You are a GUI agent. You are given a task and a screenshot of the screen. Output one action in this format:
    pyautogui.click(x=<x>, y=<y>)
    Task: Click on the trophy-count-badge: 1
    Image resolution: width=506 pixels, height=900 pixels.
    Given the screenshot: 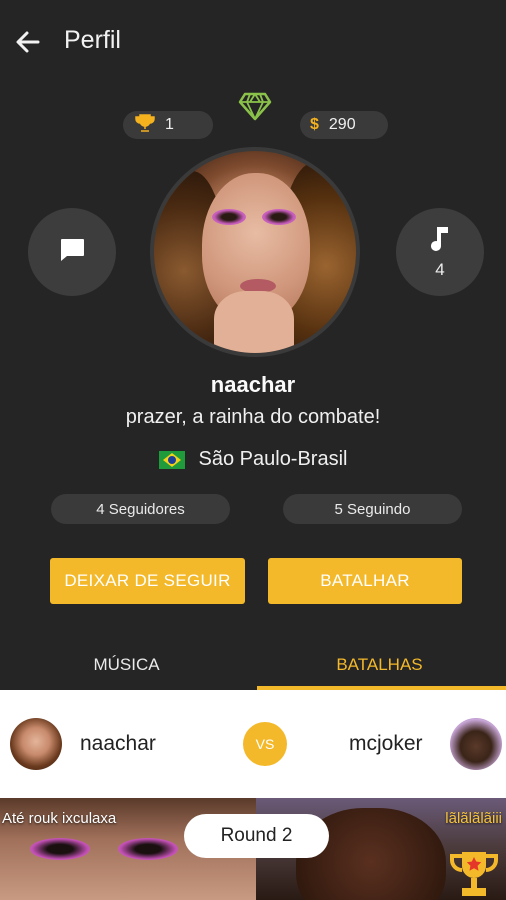 What is the action you would take?
    pyautogui.click(x=168, y=125)
    